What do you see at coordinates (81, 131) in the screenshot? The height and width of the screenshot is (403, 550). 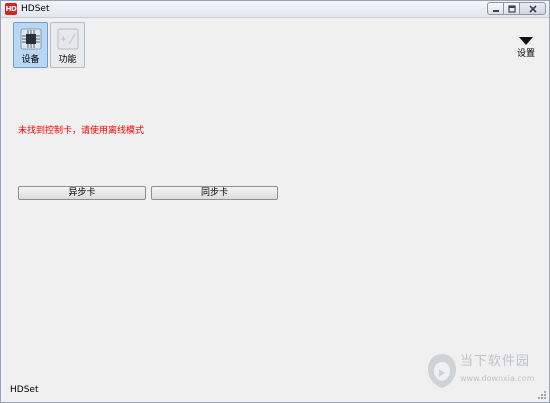 I see `controller-not-found-message: 未找到控制卡，请使用离线模式` at bounding box center [81, 131].